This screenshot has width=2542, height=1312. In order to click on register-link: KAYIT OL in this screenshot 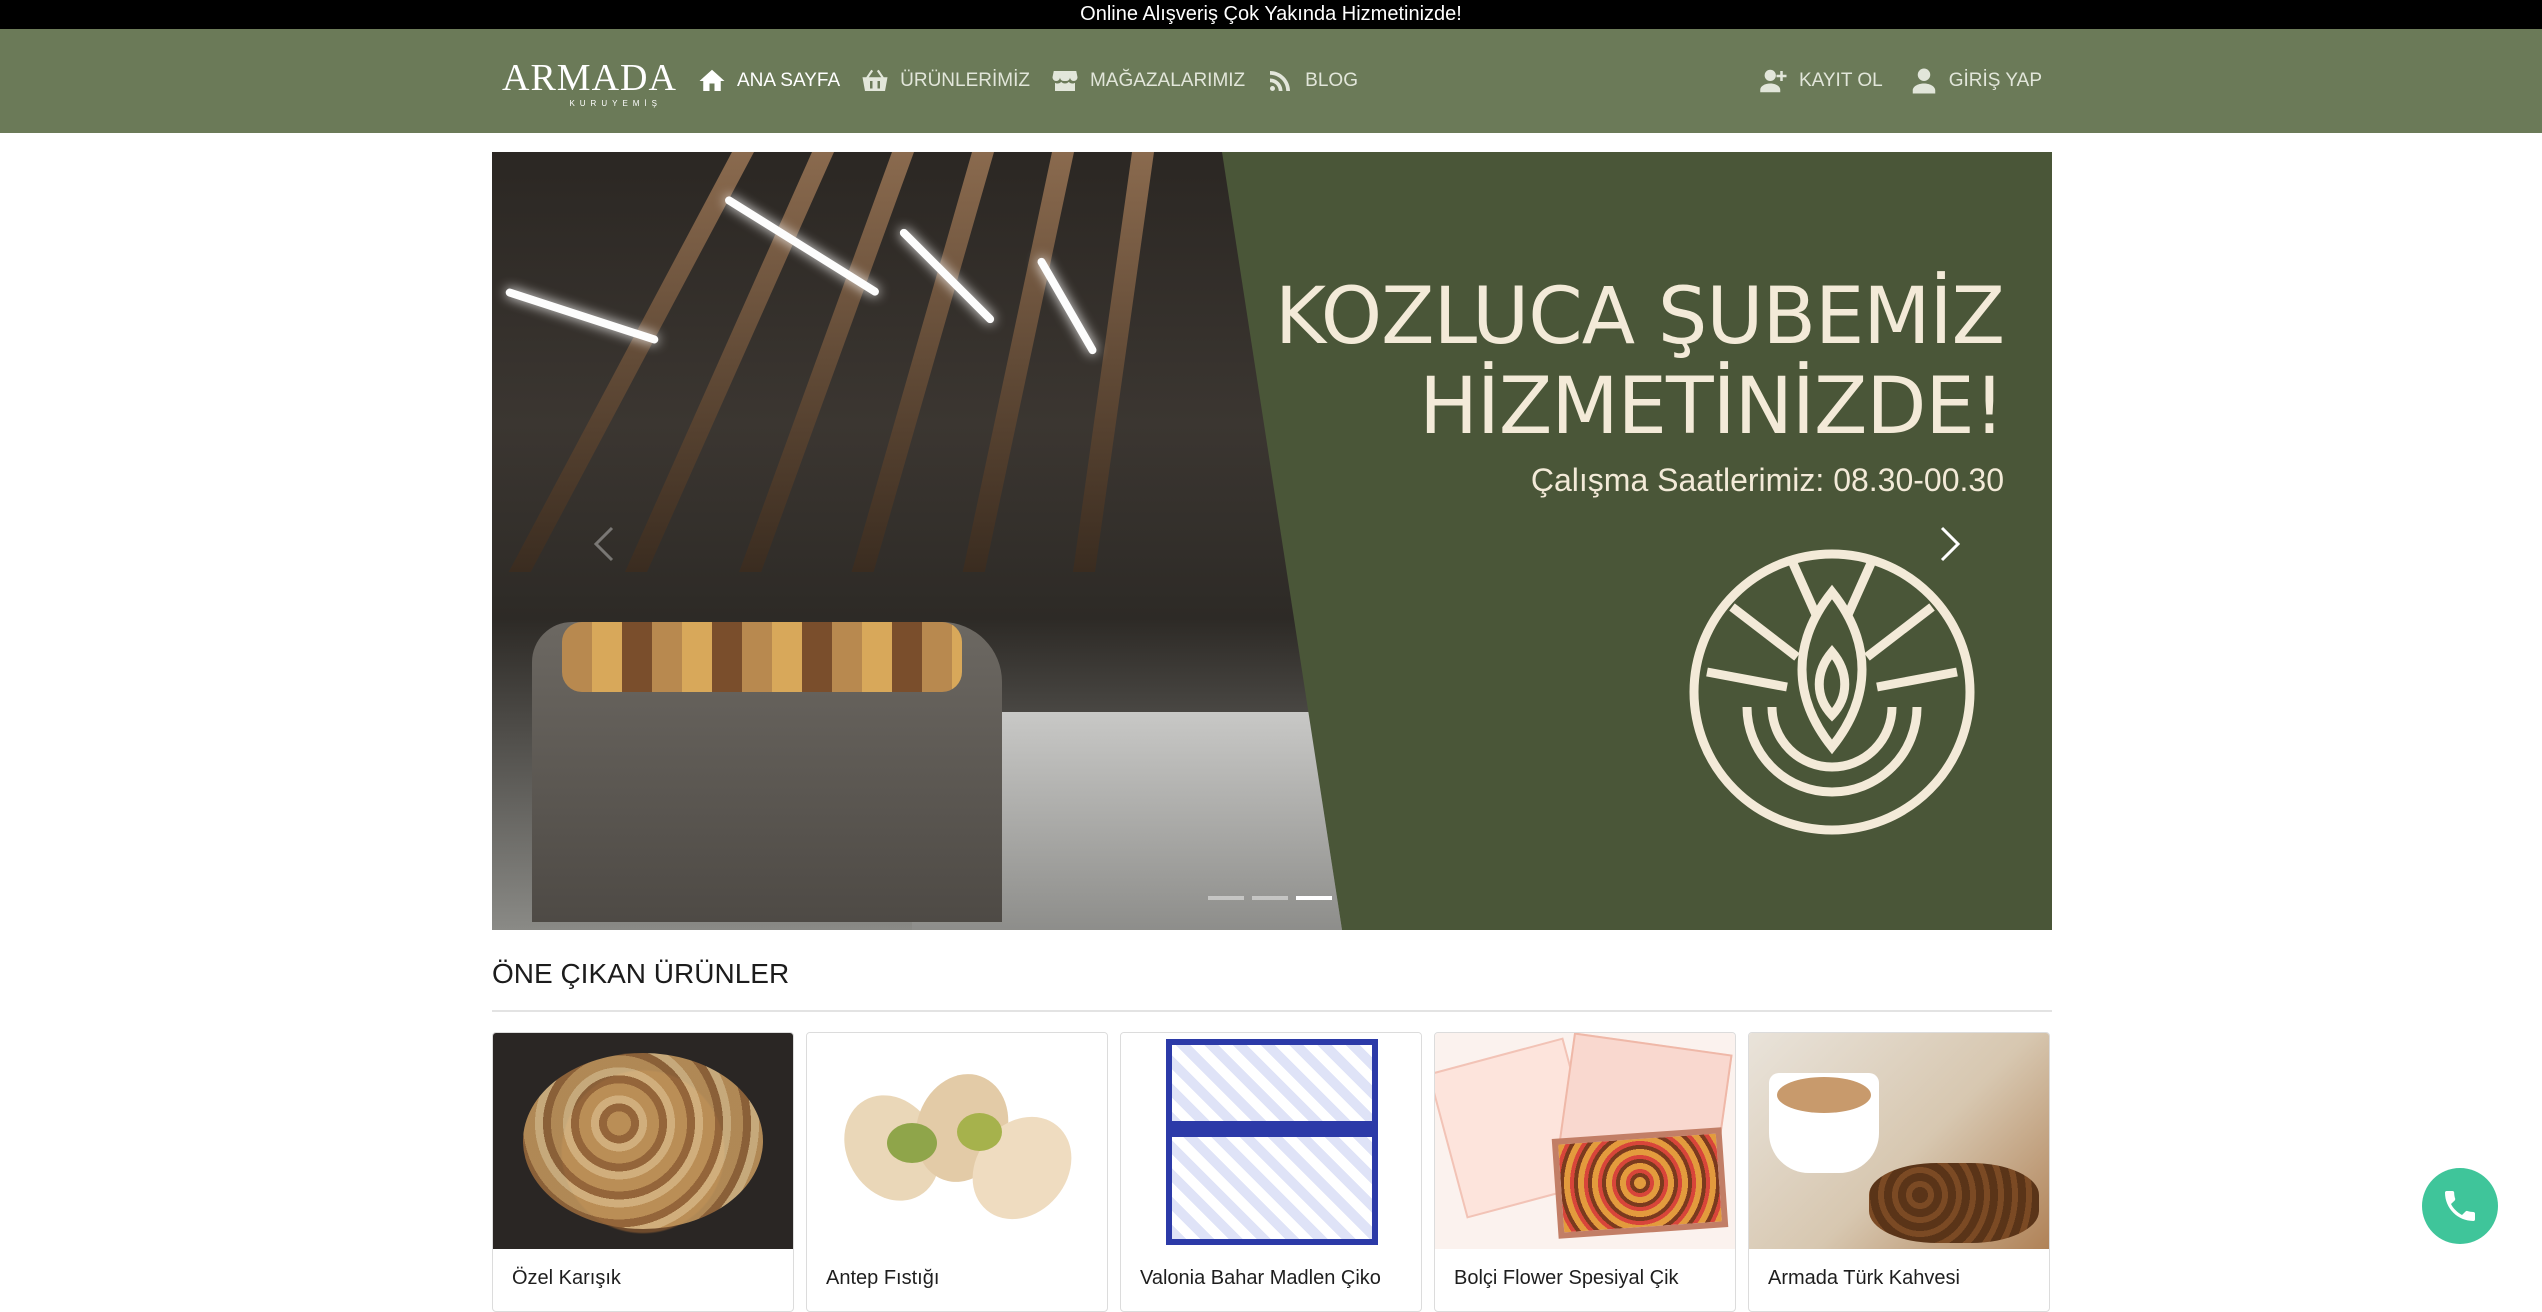, I will do `click(1821, 81)`.